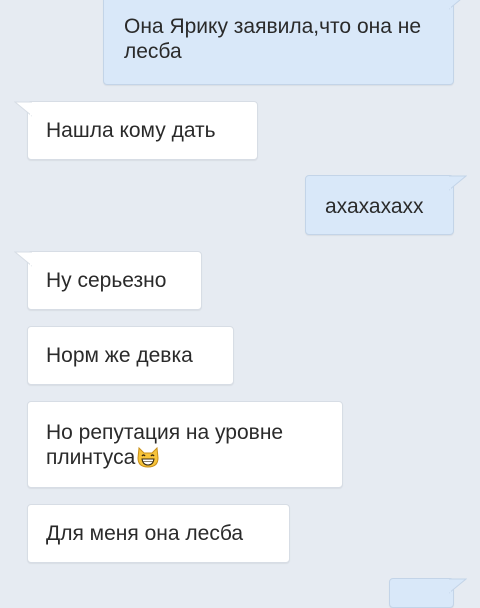  What do you see at coordinates (428, 593) in the screenshot?
I see `outgoing-message-bubble` at bounding box center [428, 593].